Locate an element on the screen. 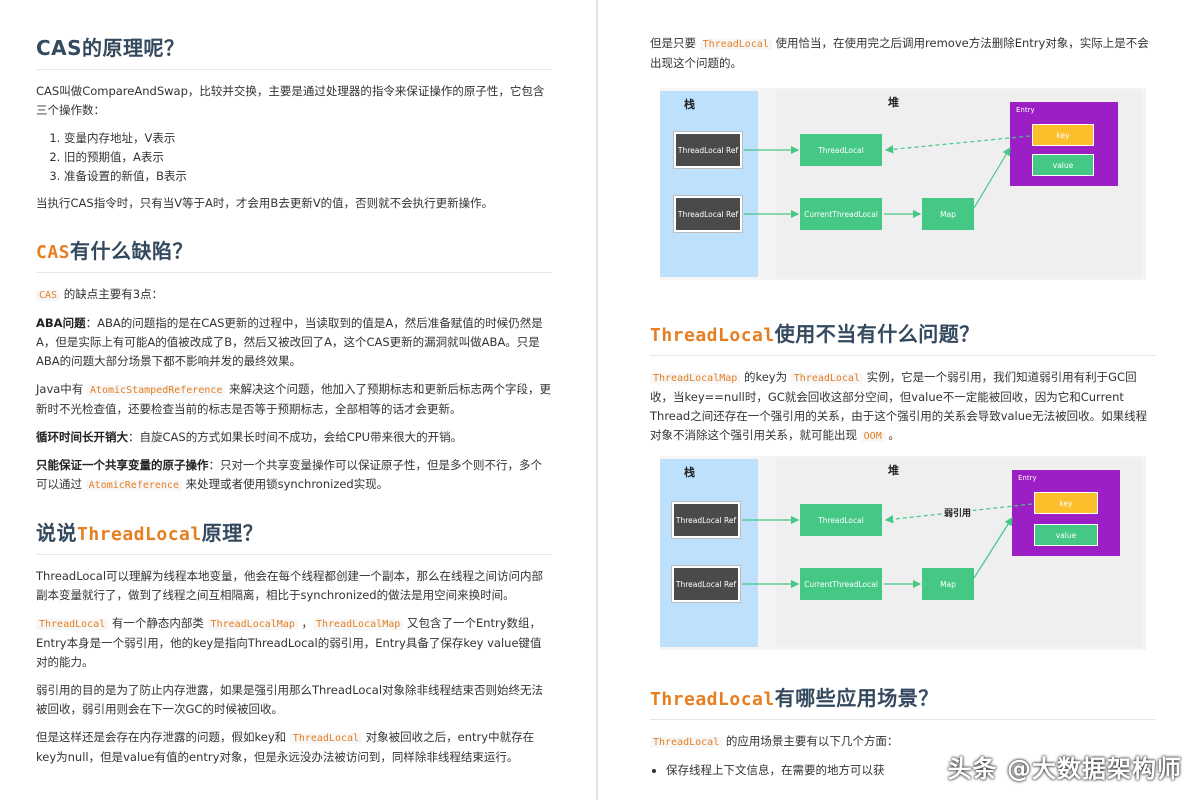 The image size is (1196, 800). title-text: 原理？ is located at coordinates (232, 533).